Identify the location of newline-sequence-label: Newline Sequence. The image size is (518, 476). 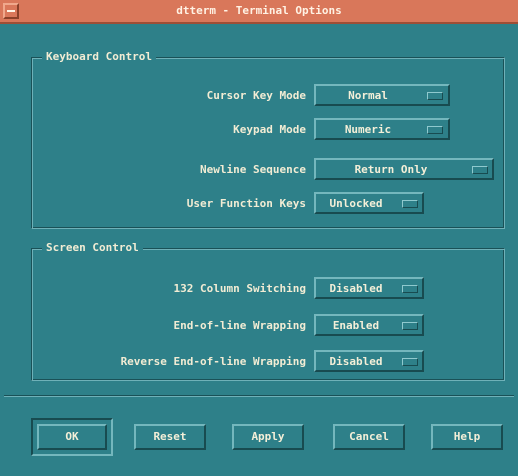
(253, 169).